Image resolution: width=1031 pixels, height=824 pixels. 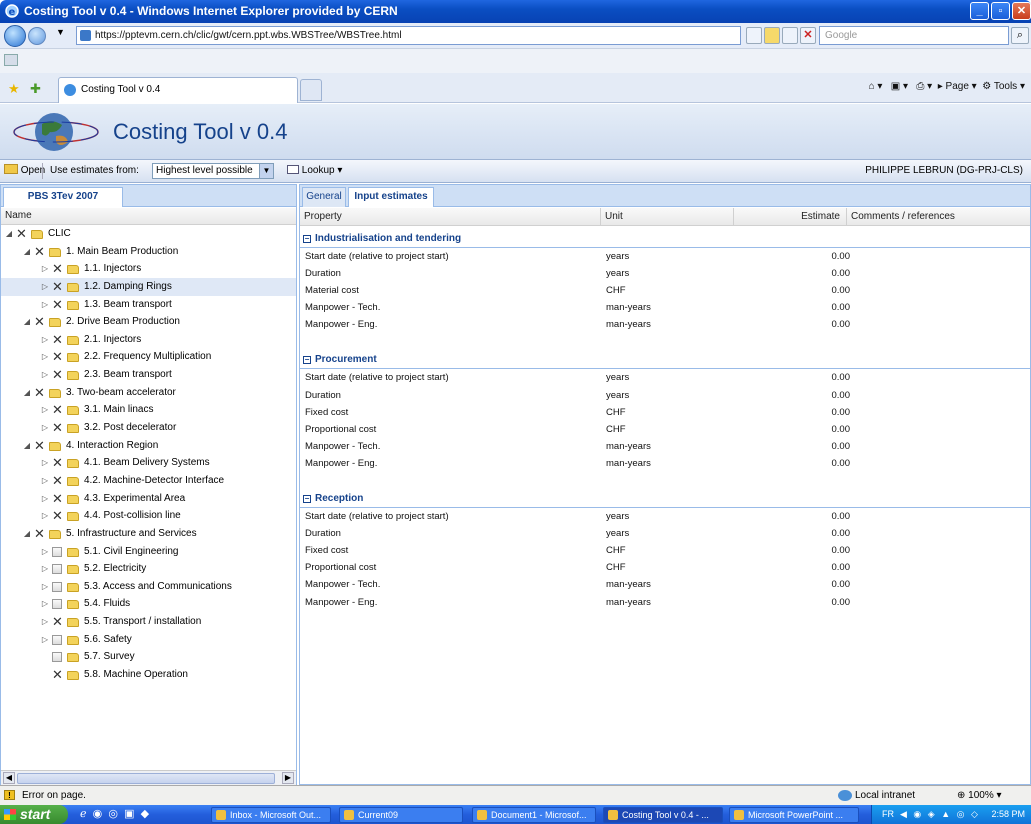 I want to click on tab-pbs-3tev-2007: PBS 3Tev 2007, so click(x=63, y=197).